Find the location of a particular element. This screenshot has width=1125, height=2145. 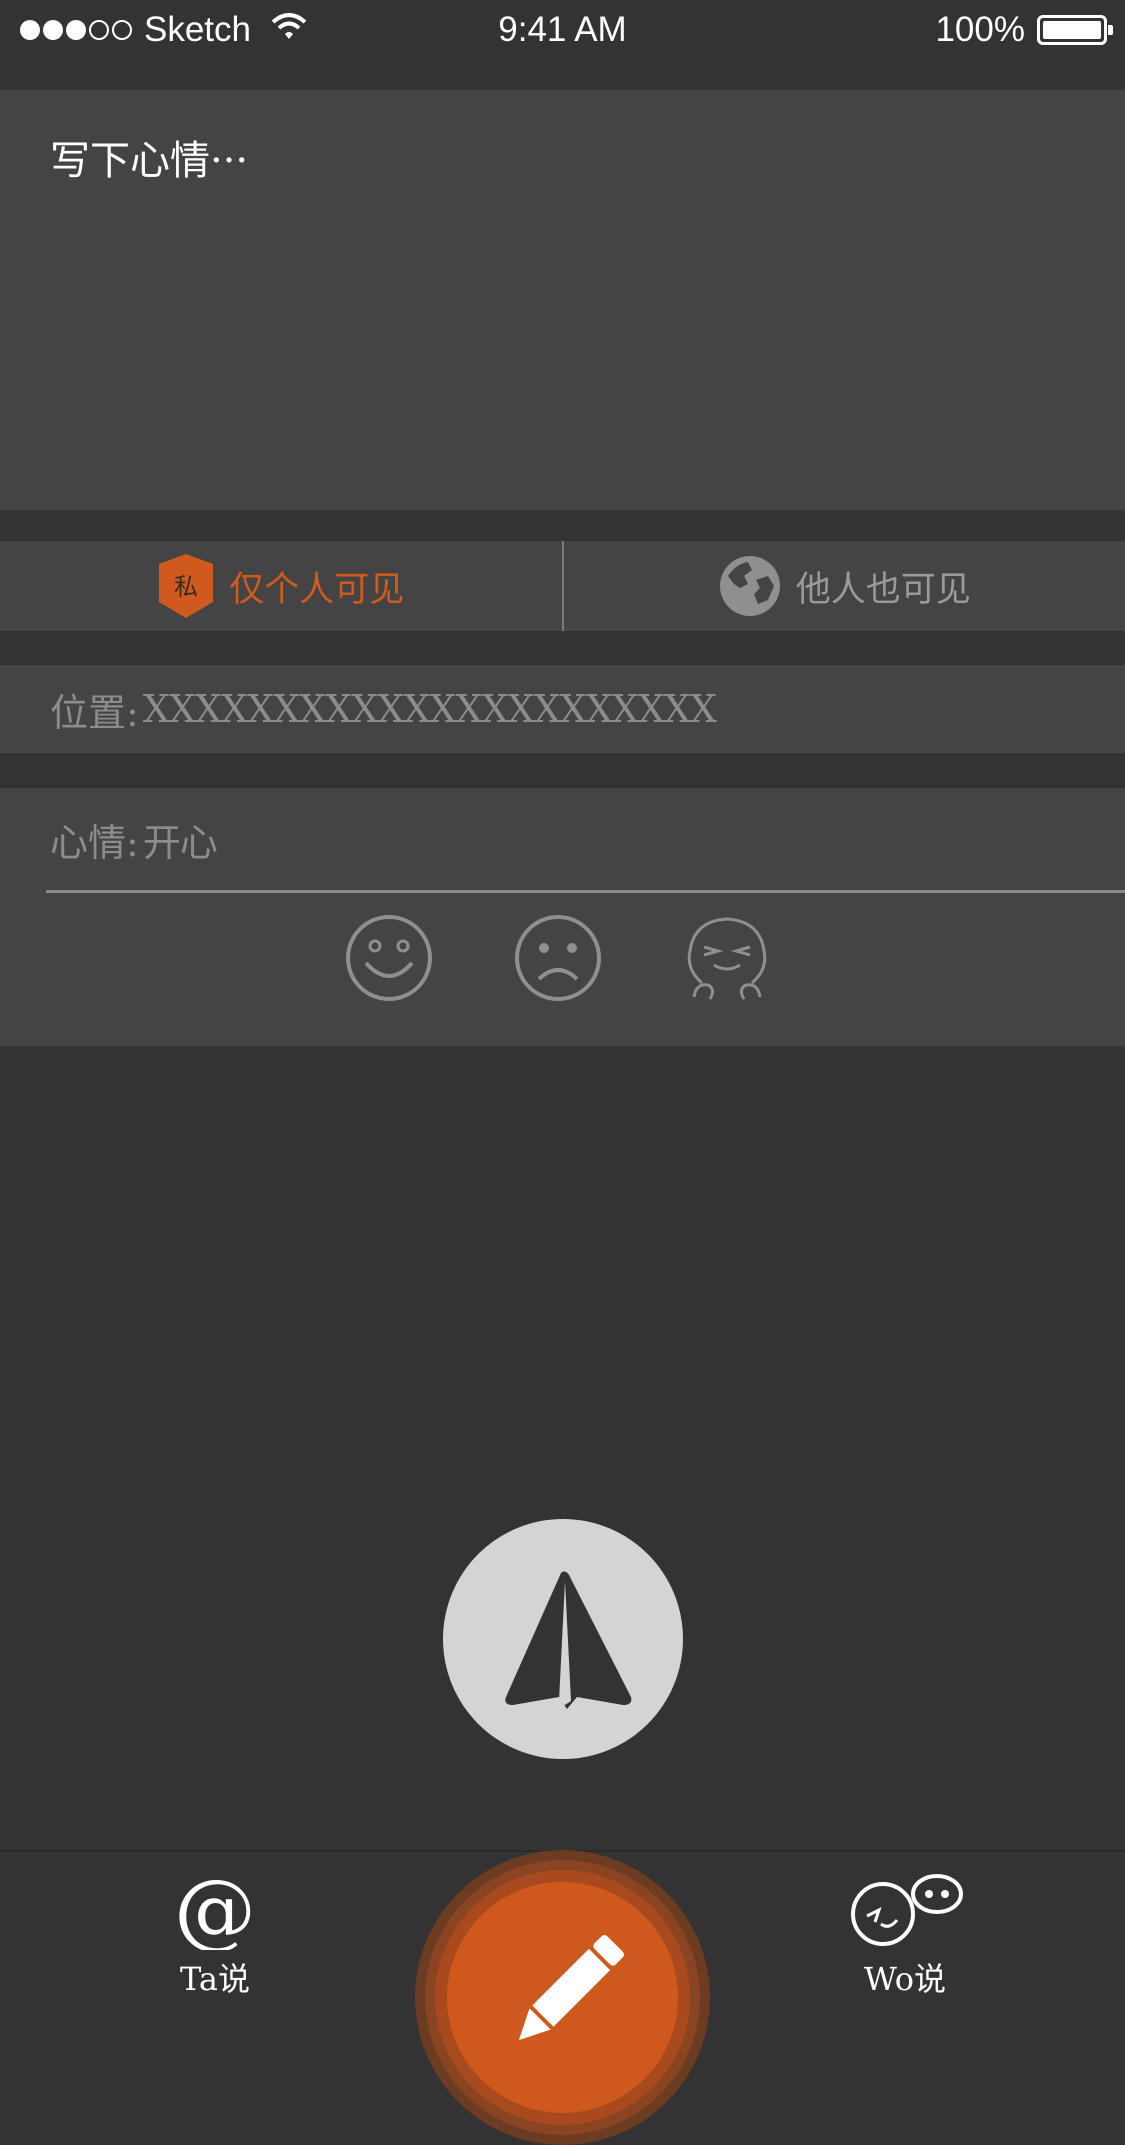

private-option-label: 仅个人可见 is located at coordinates (316, 586).